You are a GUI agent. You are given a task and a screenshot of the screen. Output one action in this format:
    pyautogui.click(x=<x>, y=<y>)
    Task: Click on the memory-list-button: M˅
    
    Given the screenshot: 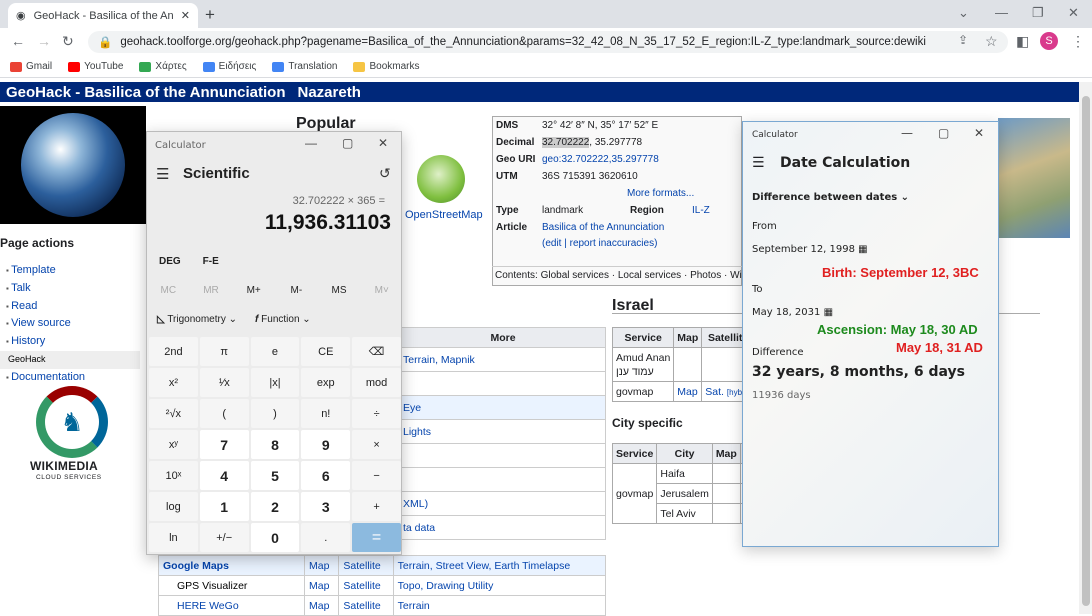 What is the action you would take?
    pyautogui.click(x=381, y=290)
    